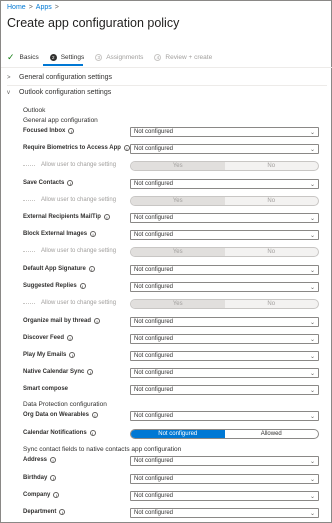  I want to click on heading-data-protection: Data Protection configuration, so click(65, 404).